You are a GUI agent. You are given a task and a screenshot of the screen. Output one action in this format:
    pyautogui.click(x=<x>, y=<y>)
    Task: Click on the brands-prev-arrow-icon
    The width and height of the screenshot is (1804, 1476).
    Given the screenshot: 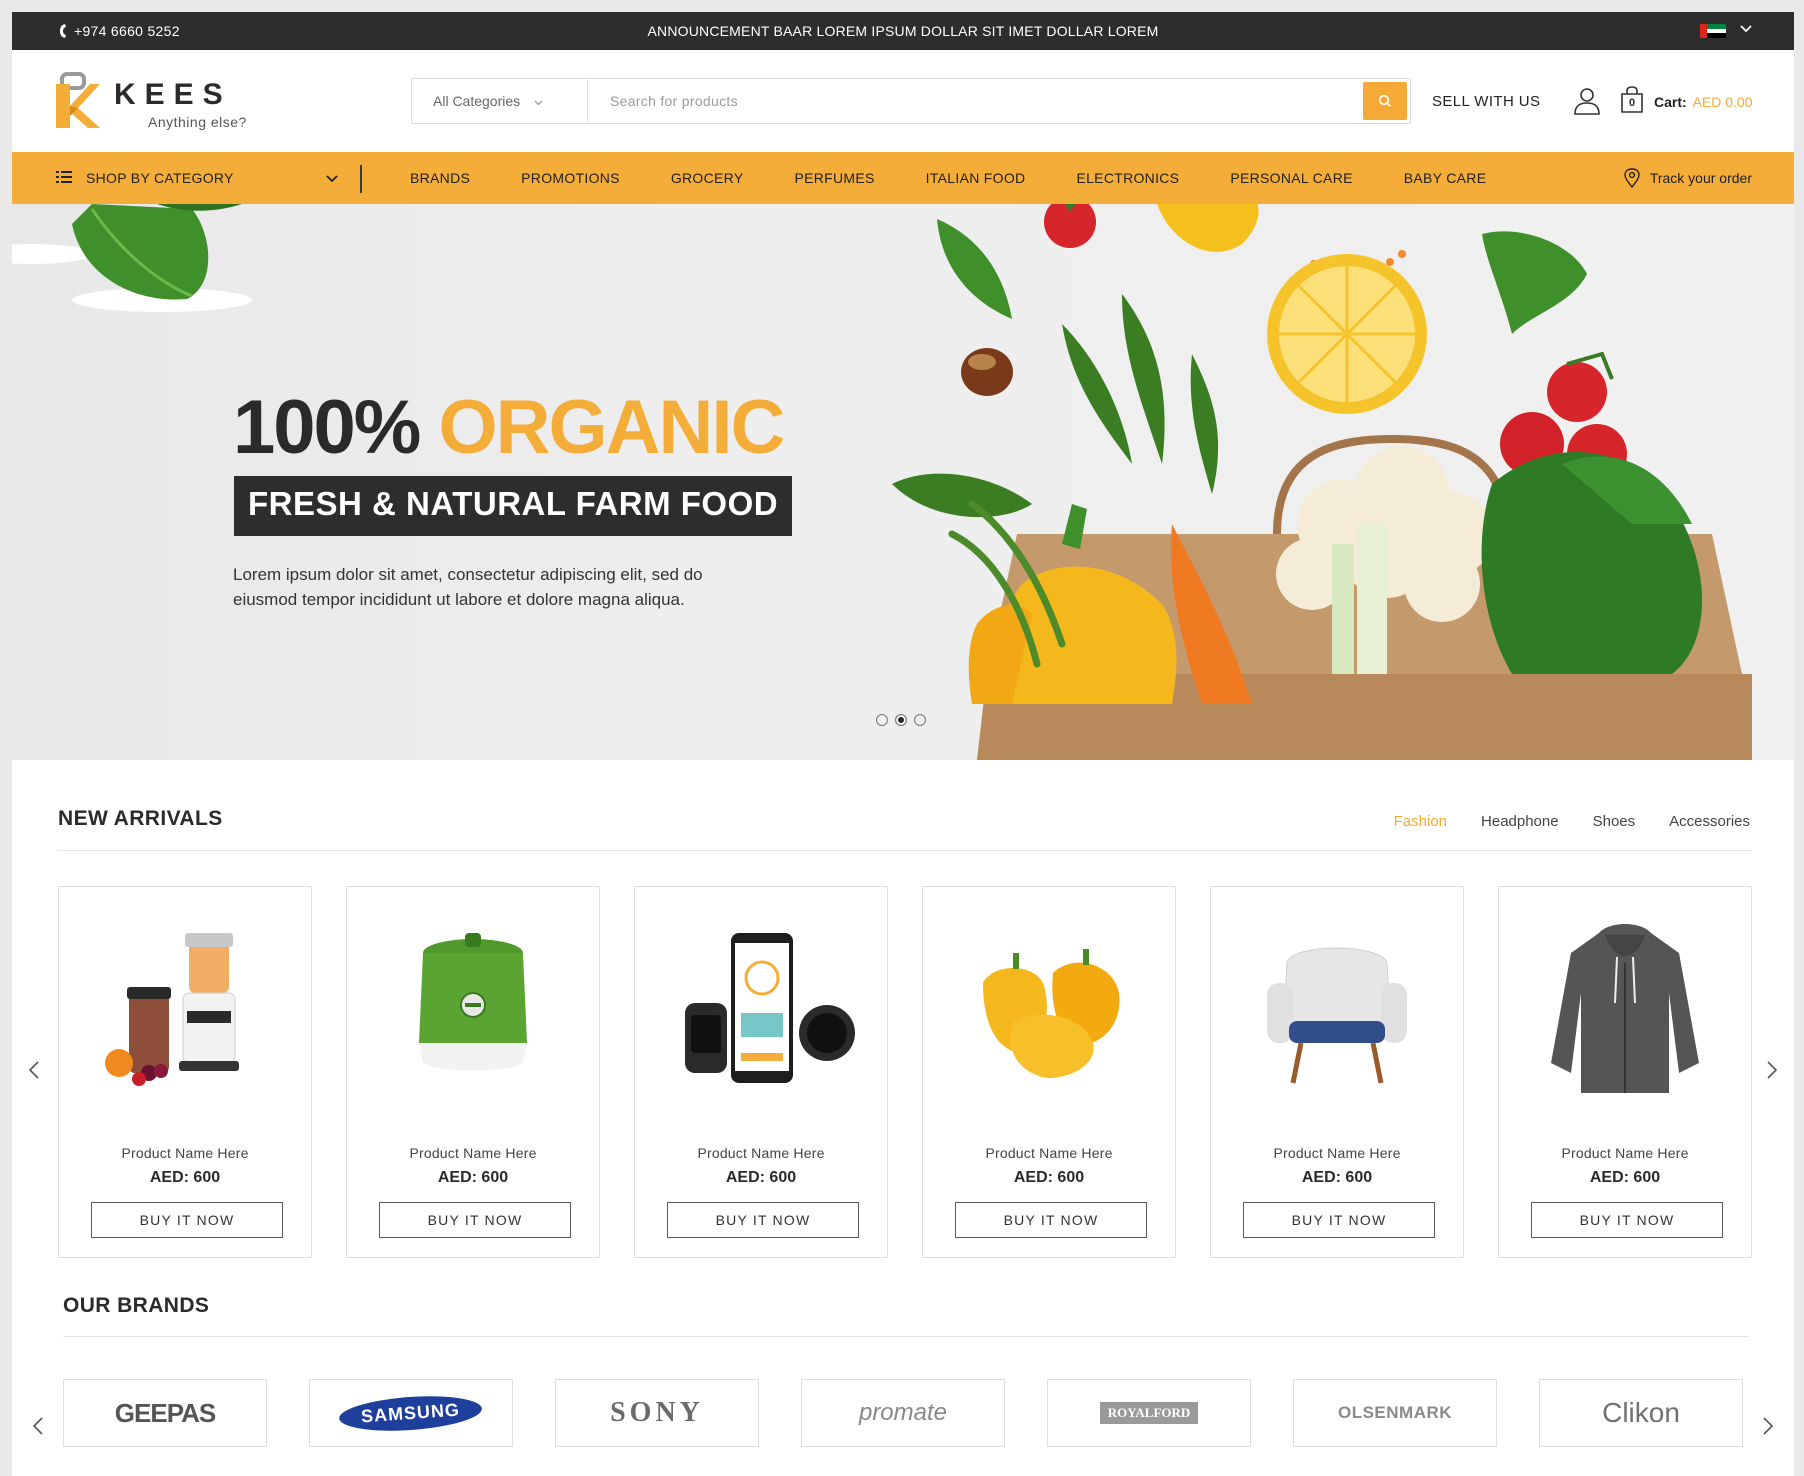 What is the action you would take?
    pyautogui.click(x=38, y=1427)
    